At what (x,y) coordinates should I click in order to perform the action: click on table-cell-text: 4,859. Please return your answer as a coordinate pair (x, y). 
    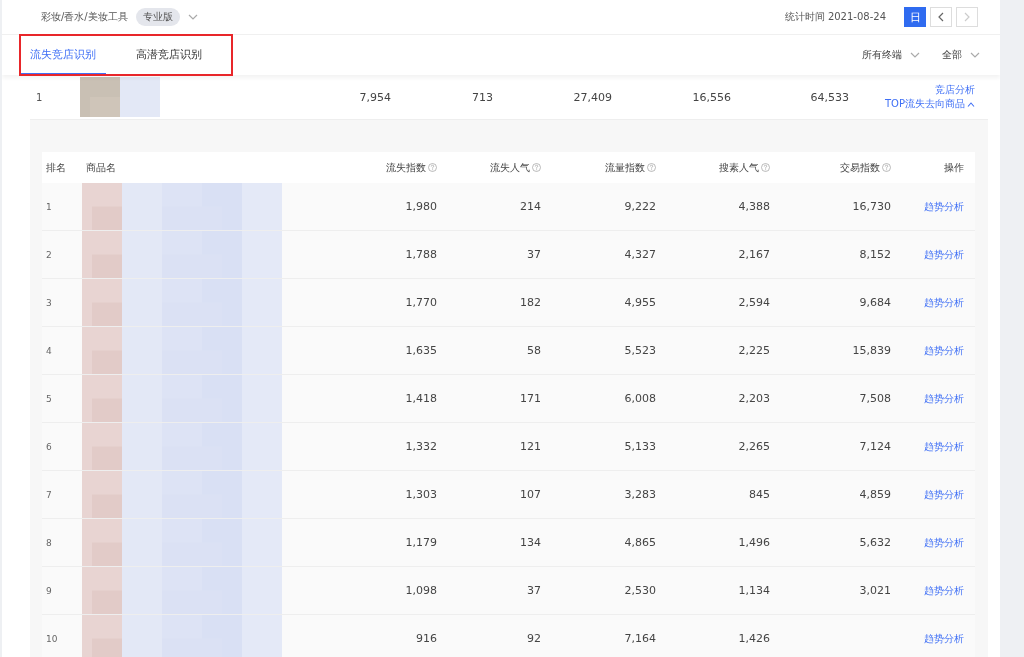
    Looking at the image, I should click on (874, 494).